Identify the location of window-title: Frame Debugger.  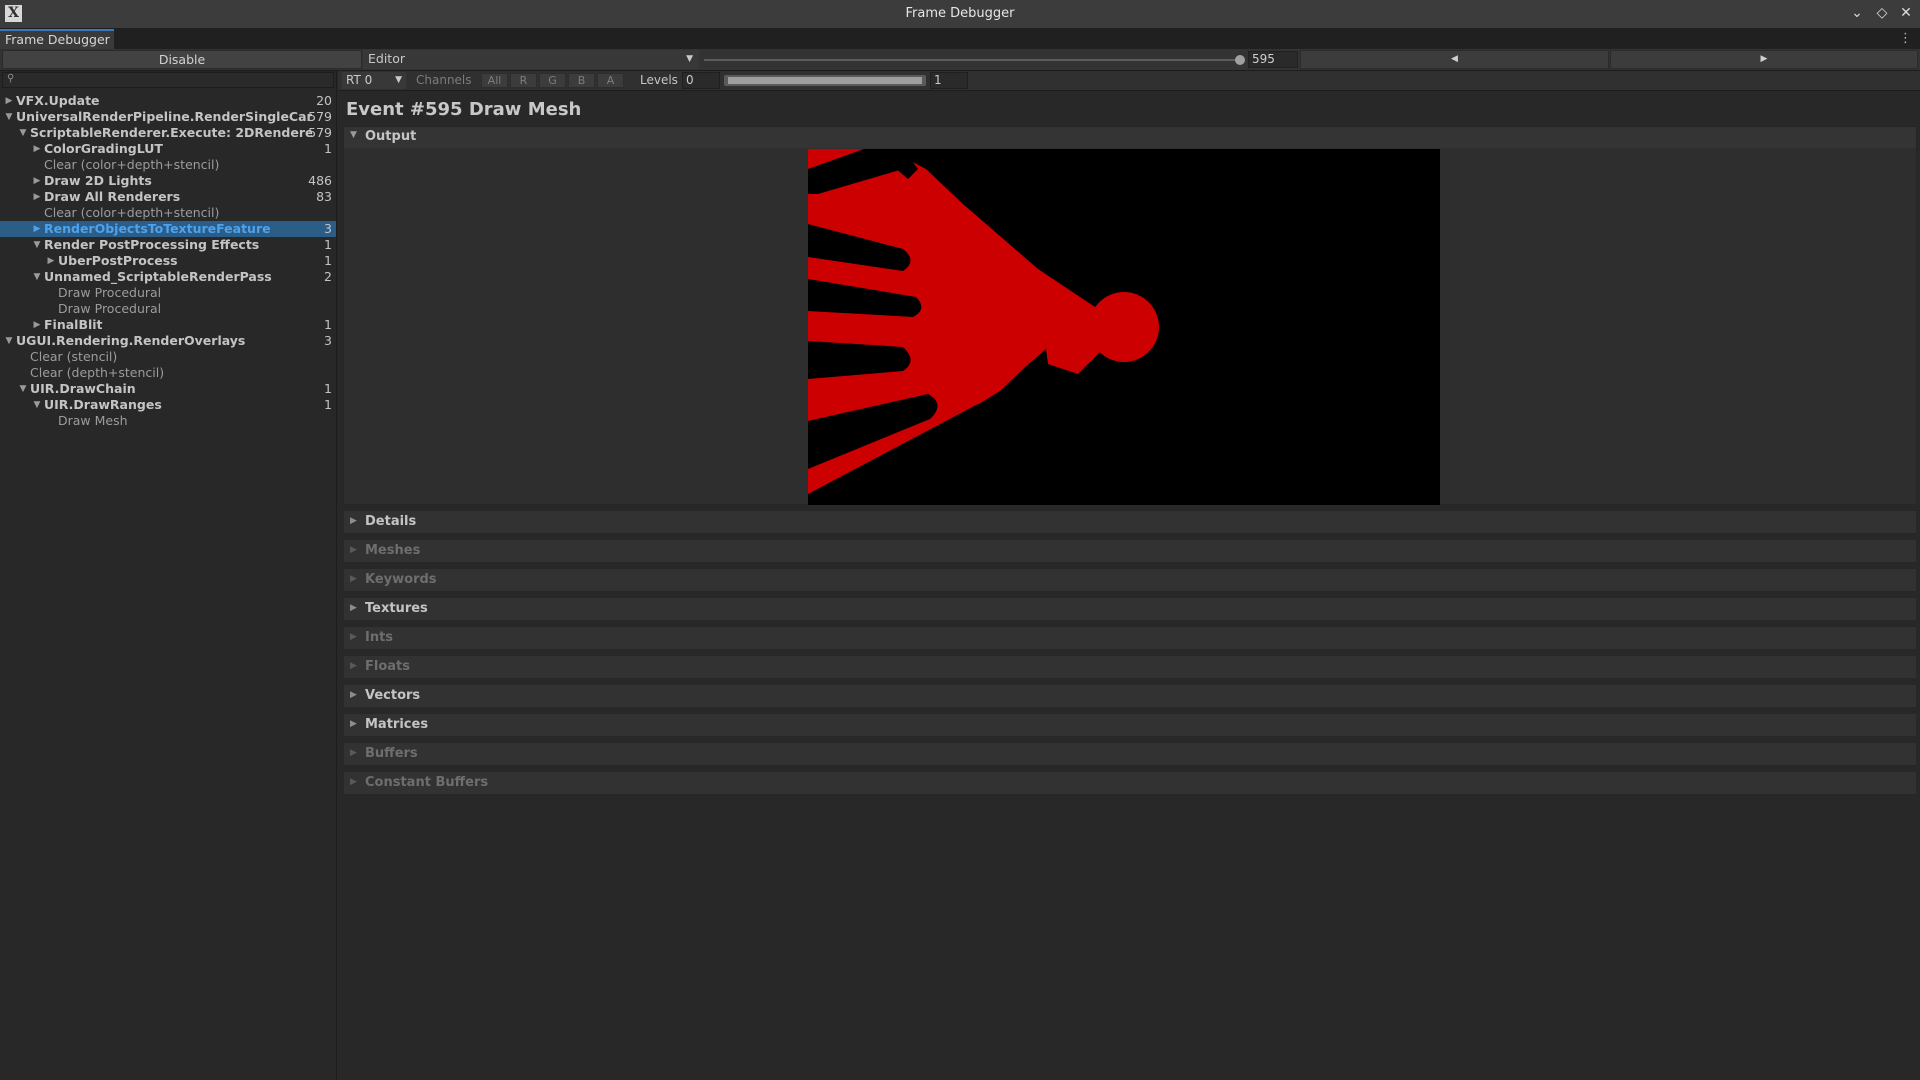
(960, 13).